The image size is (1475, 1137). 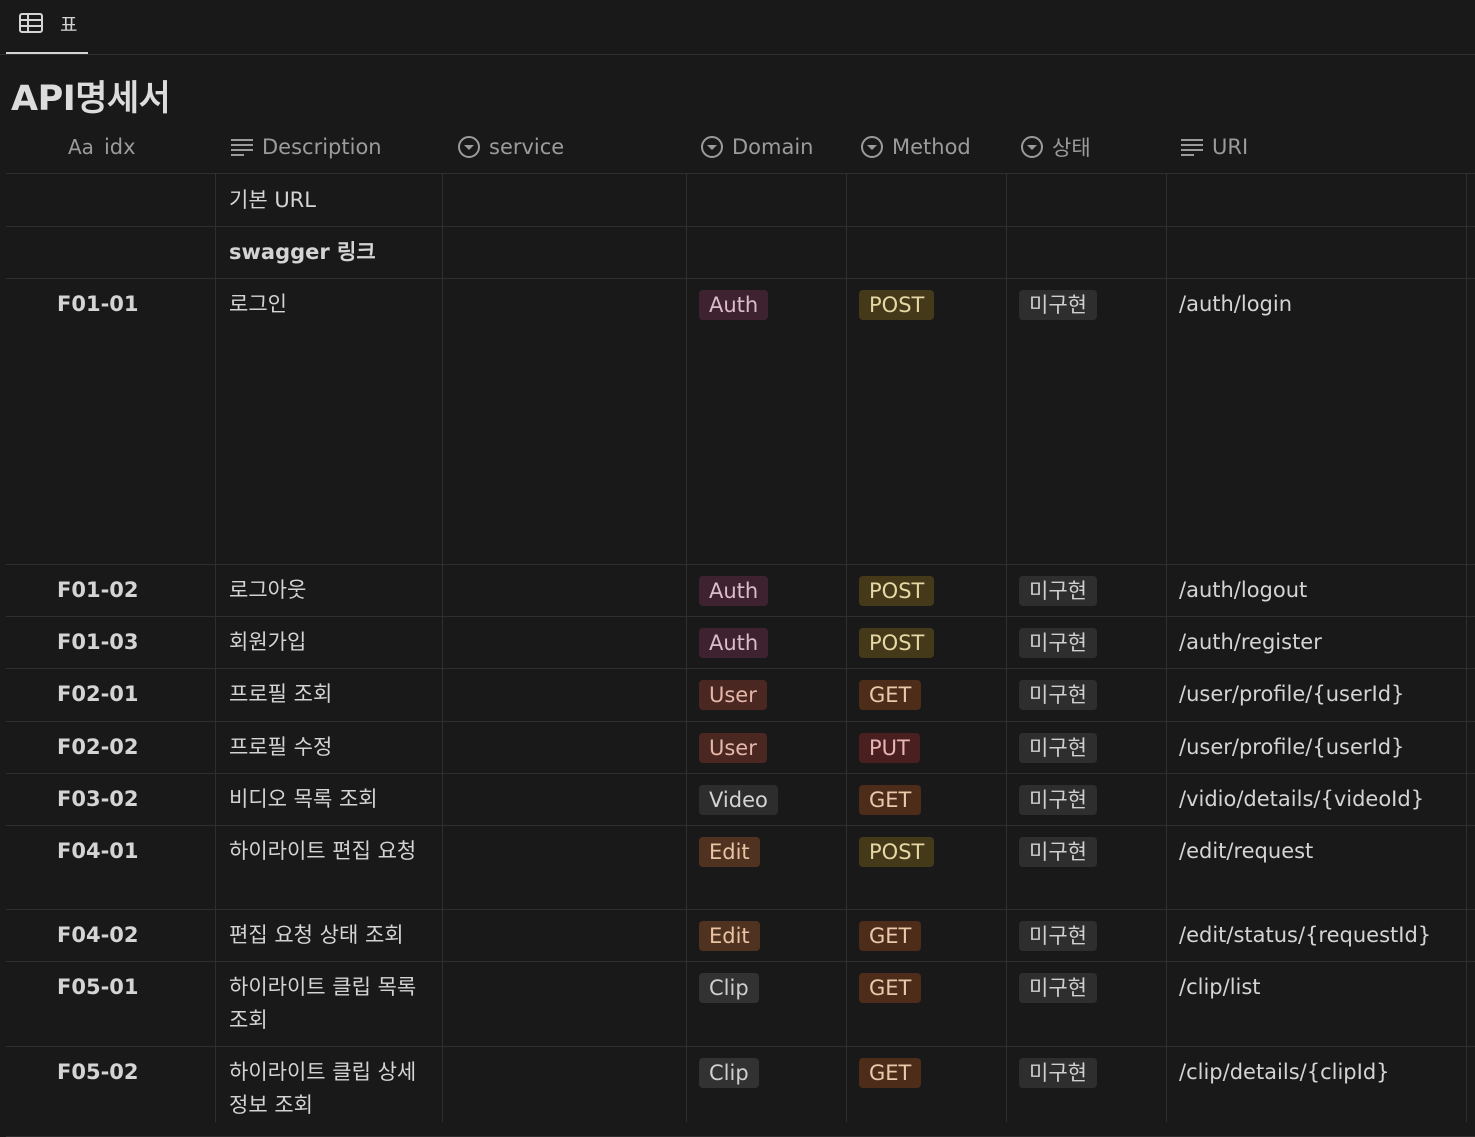 I want to click on column-header-domain: Domain, so click(x=757, y=147).